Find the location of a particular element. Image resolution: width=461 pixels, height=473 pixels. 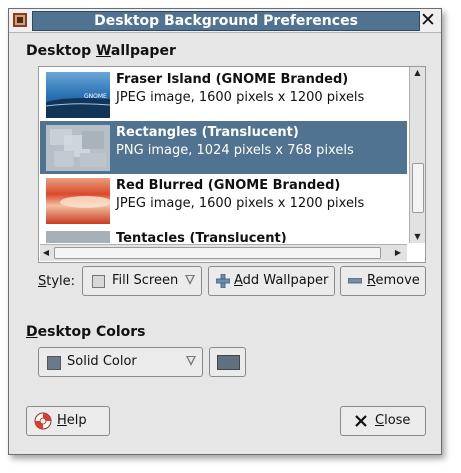

vertical-scrollbar: ▲ ▼ is located at coordinates (417, 155).